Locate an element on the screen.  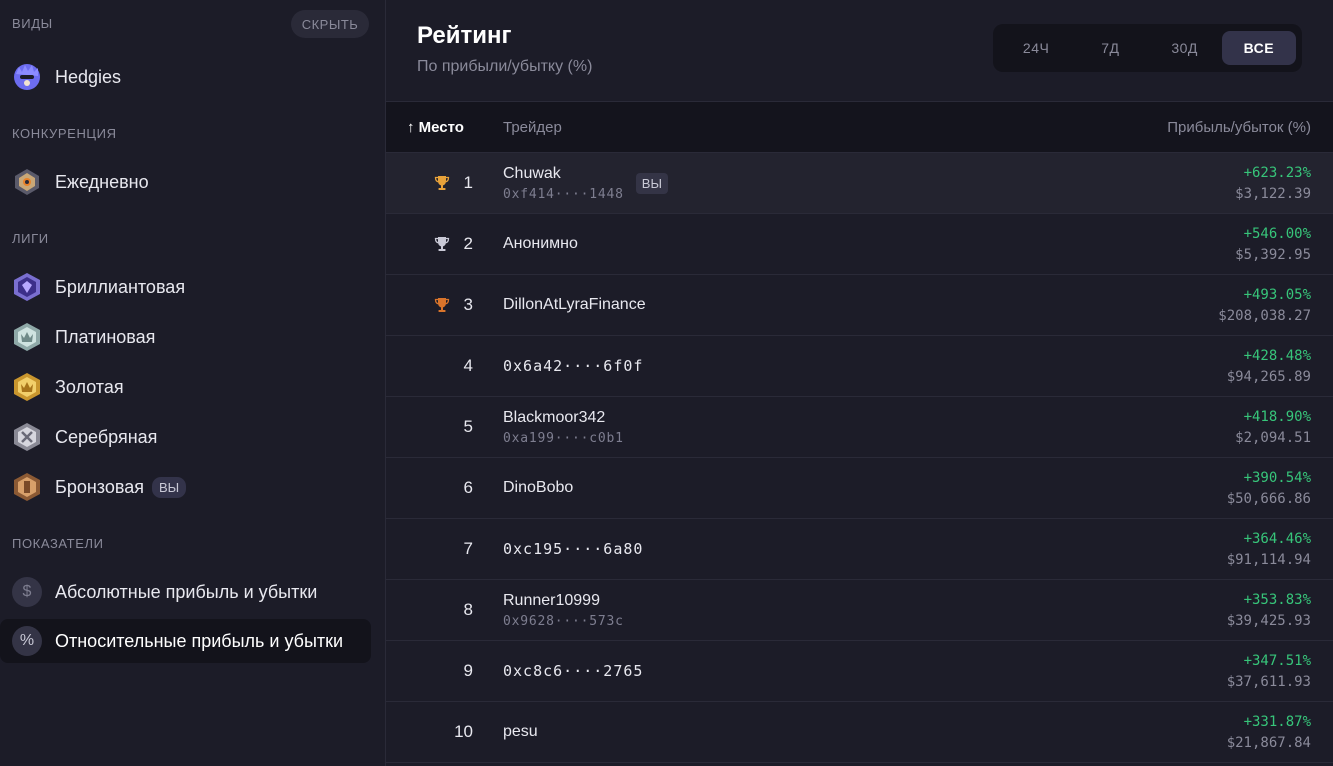
column-pnl-header: Прибыль/убыток (%) is located at coordinates (1203, 127).